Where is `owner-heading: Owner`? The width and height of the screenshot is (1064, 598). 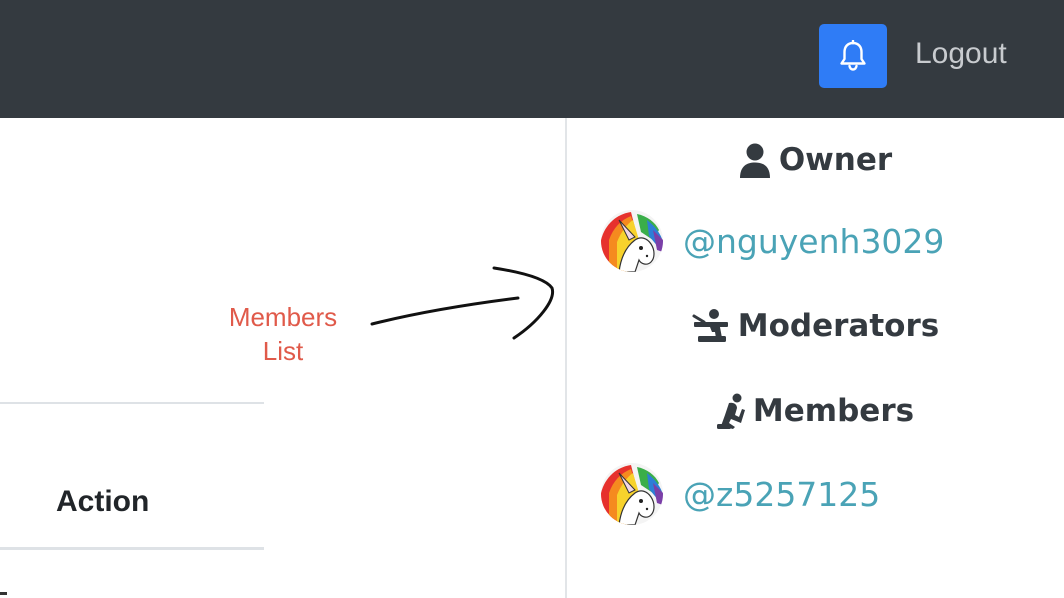
owner-heading: Owner is located at coordinates (815, 160).